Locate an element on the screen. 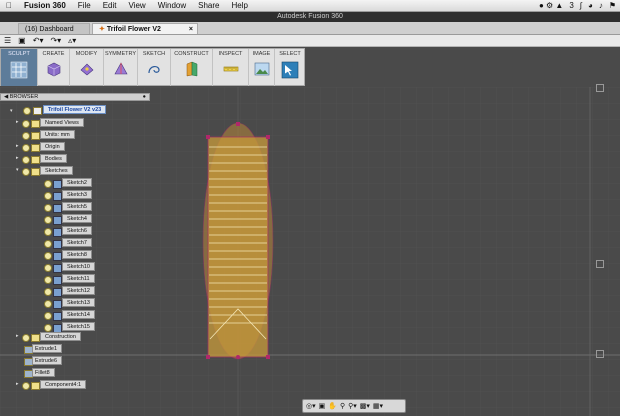 The height and width of the screenshot is (416, 620). menu-help: Help is located at coordinates (240, 5).